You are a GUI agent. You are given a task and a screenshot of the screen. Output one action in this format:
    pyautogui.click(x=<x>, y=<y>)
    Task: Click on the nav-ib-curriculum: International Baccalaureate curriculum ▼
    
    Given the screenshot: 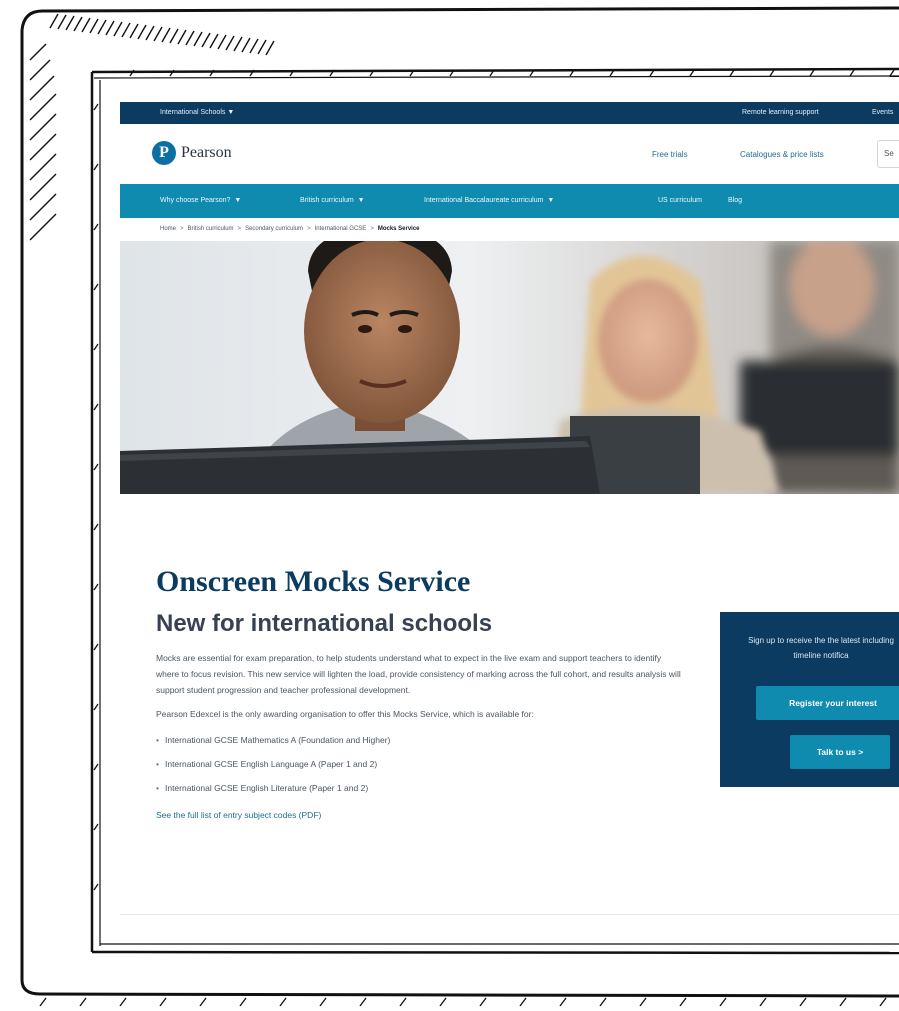 What is the action you would take?
    pyautogui.click(x=489, y=200)
    